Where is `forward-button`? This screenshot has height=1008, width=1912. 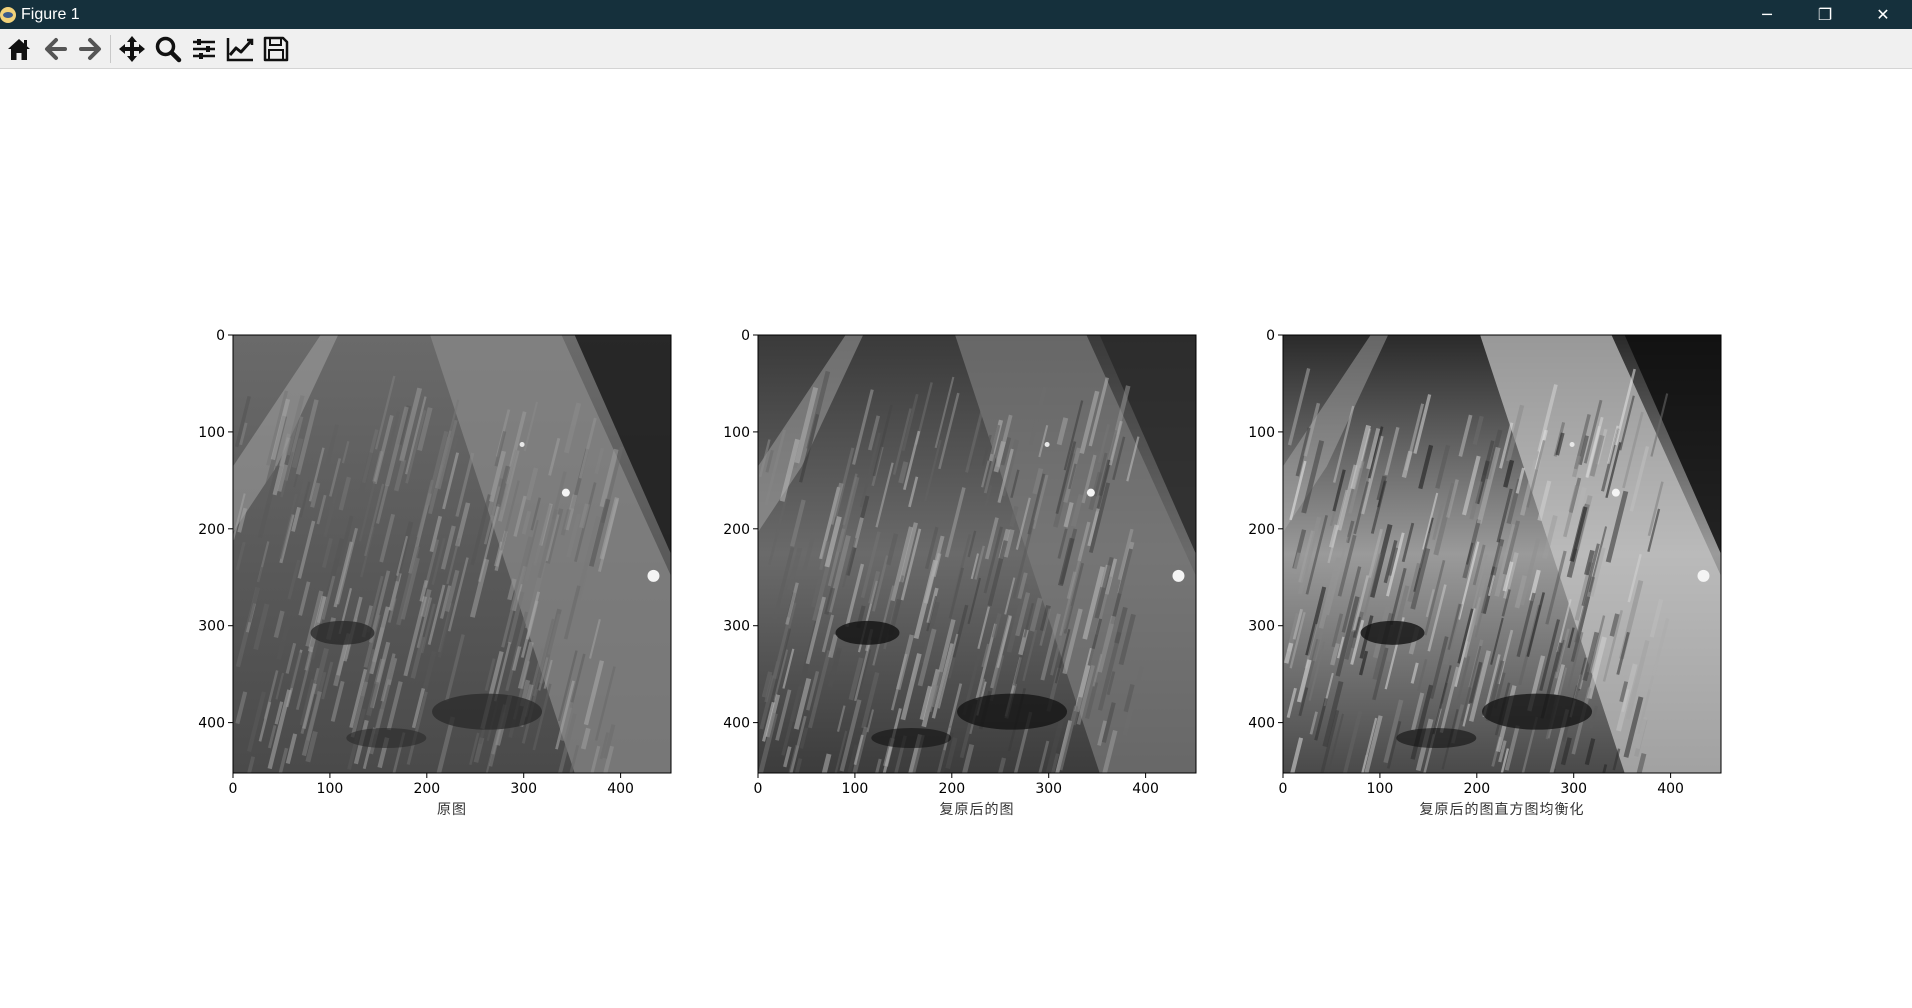
forward-button is located at coordinates (91, 49).